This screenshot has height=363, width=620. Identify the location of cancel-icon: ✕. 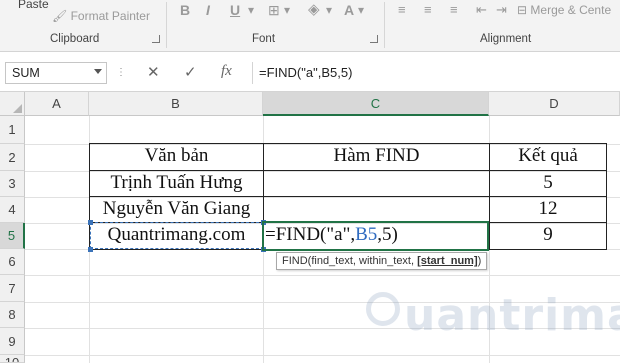
(153, 72).